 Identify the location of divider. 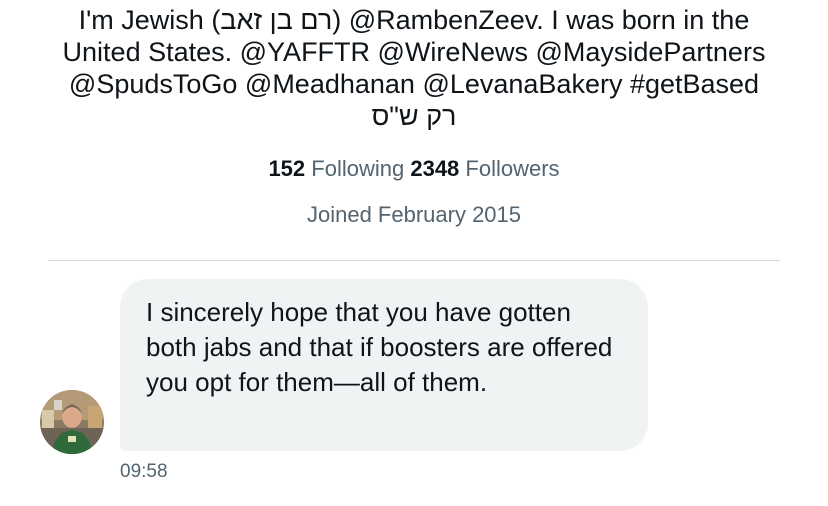
(414, 260).